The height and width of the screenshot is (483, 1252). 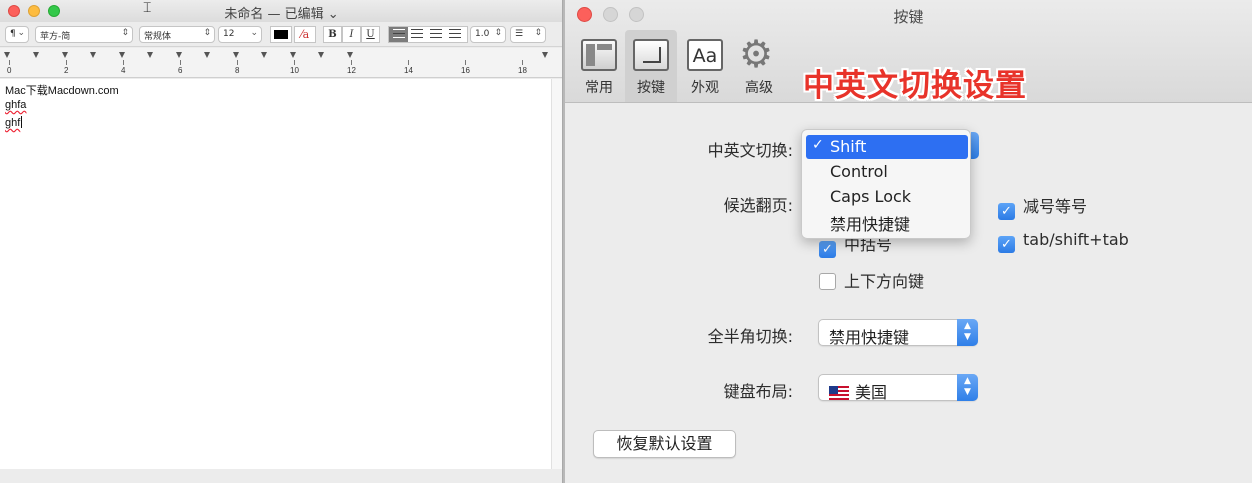 I want to click on window-title: 未命名 — 已编辑 ⌄, so click(x=281, y=12).